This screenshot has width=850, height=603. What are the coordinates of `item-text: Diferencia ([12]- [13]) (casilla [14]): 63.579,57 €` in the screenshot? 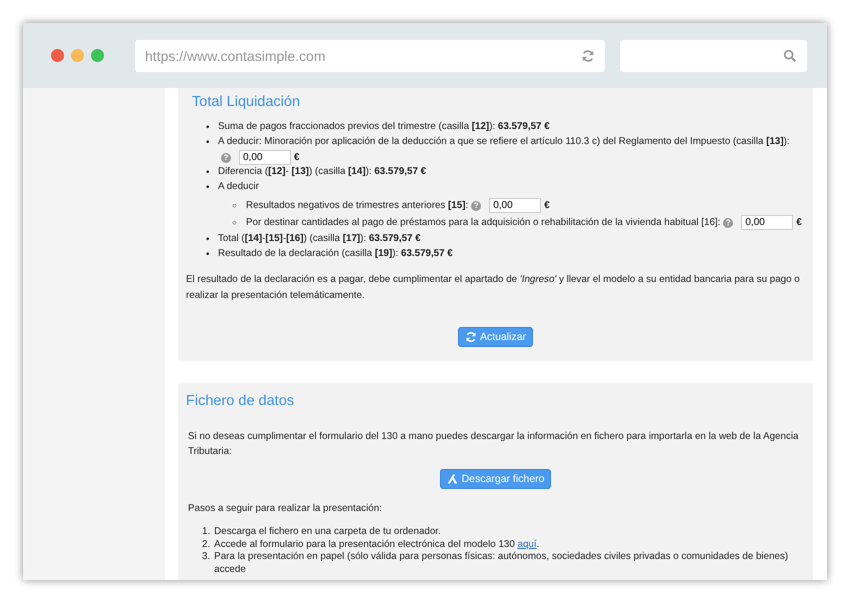 It's located at (322, 172).